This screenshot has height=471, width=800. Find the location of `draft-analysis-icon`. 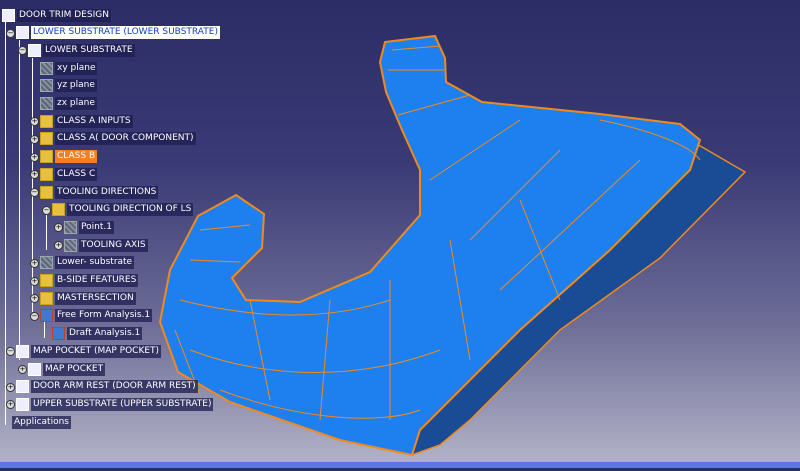

draft-analysis-icon is located at coordinates (58, 334).